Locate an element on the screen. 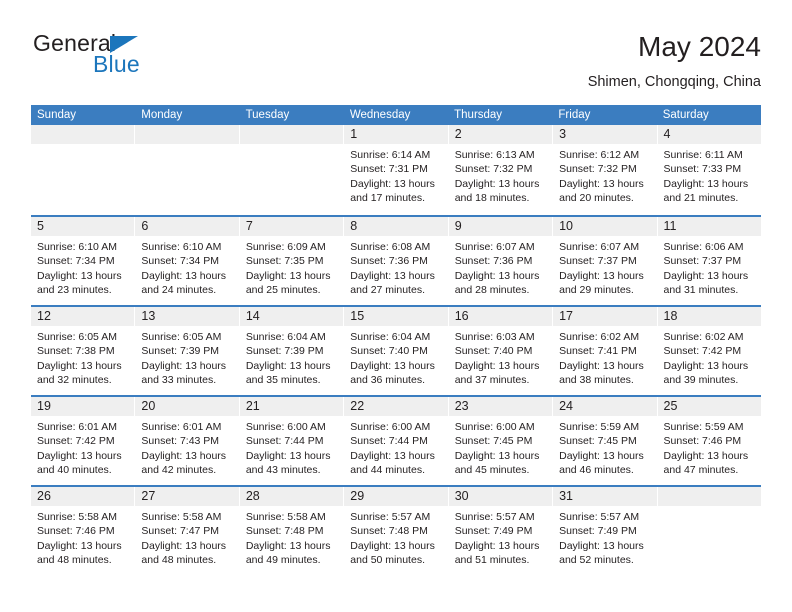  daylight-text-line2: and 51 minutes. is located at coordinates (492, 560).